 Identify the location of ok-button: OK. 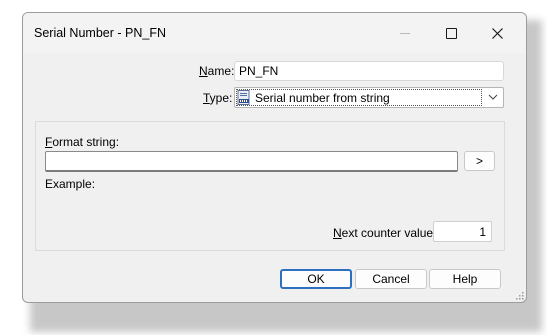
(316, 279).